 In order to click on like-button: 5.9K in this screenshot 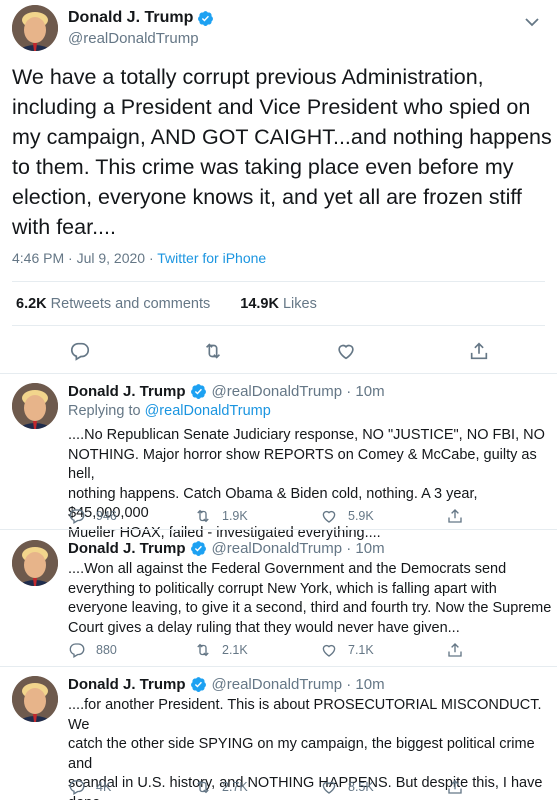, I will do `click(347, 516)`.